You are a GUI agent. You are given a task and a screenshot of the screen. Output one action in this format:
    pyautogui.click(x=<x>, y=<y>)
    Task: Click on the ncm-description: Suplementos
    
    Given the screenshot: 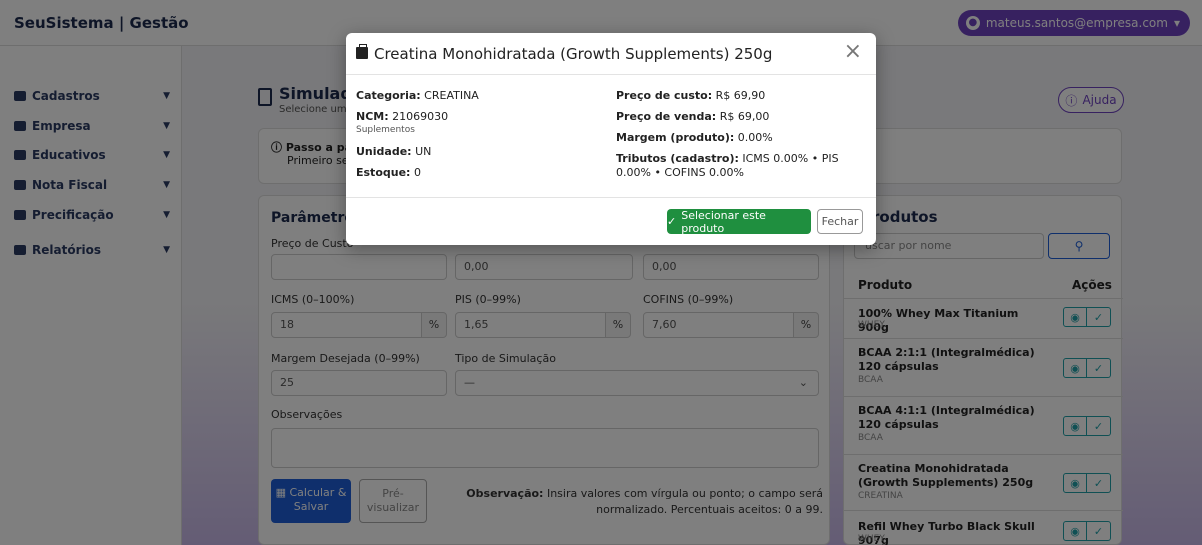 What is the action you would take?
    pyautogui.click(x=385, y=130)
    